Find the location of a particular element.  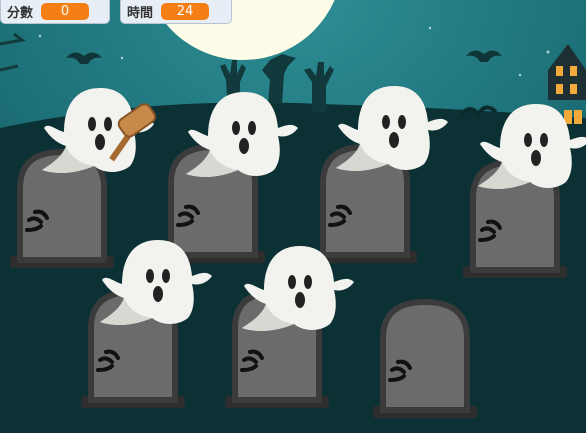

time-panel: 時間 24 is located at coordinates (176, 12).